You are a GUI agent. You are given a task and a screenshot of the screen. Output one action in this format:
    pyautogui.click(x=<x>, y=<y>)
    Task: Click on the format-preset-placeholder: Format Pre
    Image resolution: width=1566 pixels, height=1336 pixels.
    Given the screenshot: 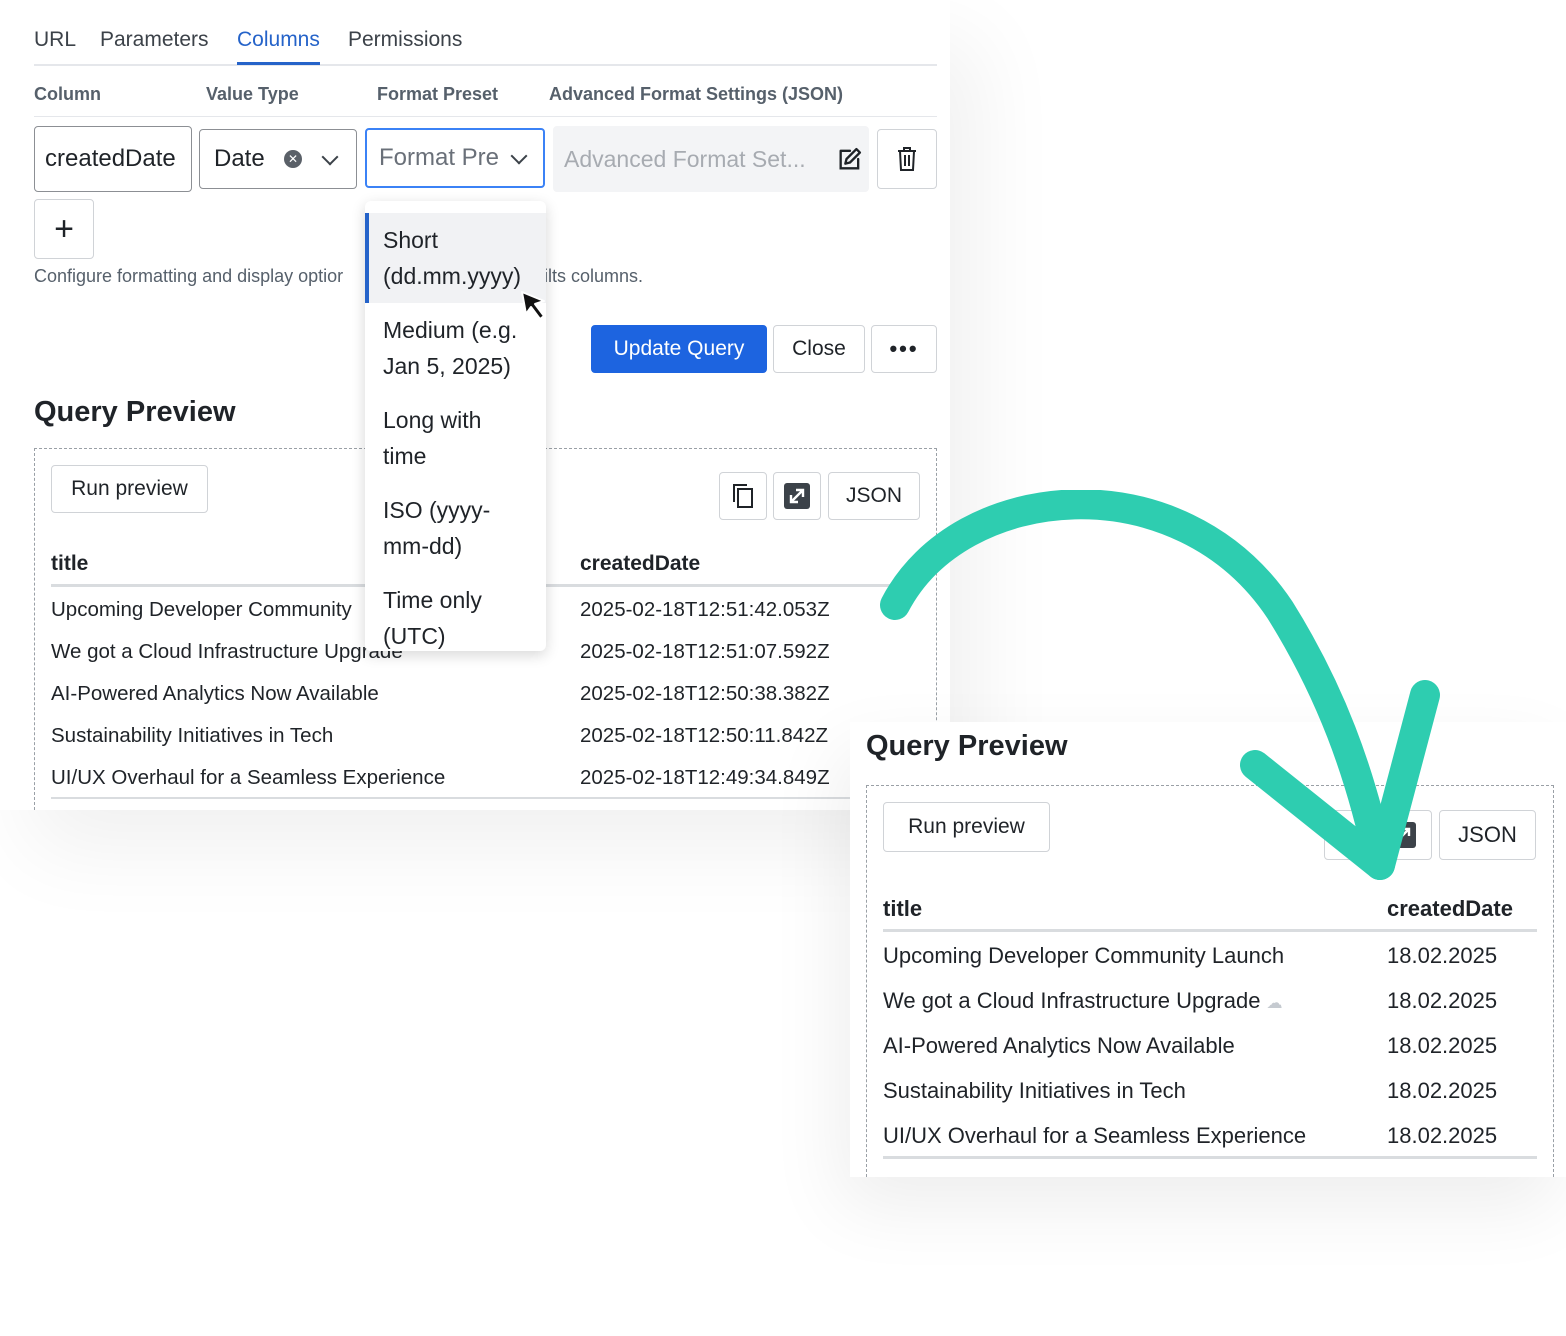 What is the action you would take?
    pyautogui.click(x=439, y=157)
    